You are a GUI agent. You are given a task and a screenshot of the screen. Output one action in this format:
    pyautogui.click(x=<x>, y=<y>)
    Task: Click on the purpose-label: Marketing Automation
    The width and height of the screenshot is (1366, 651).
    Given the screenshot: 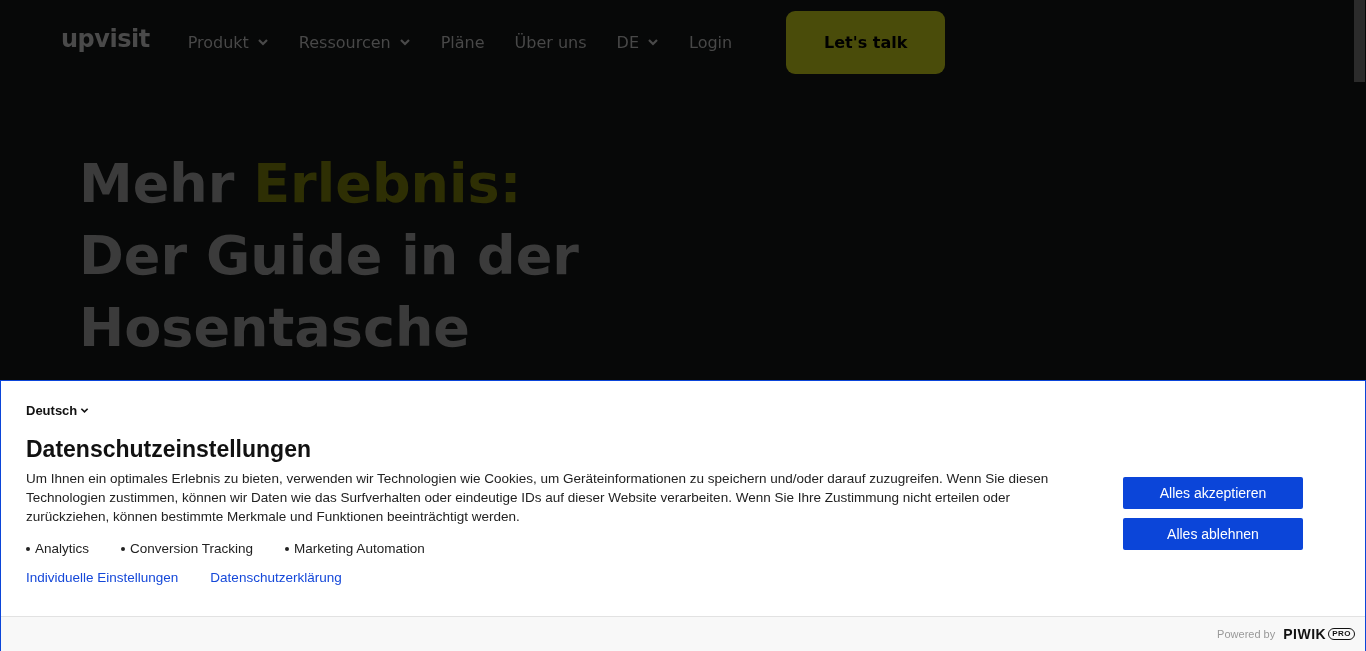 What is the action you would take?
    pyautogui.click(x=359, y=548)
    